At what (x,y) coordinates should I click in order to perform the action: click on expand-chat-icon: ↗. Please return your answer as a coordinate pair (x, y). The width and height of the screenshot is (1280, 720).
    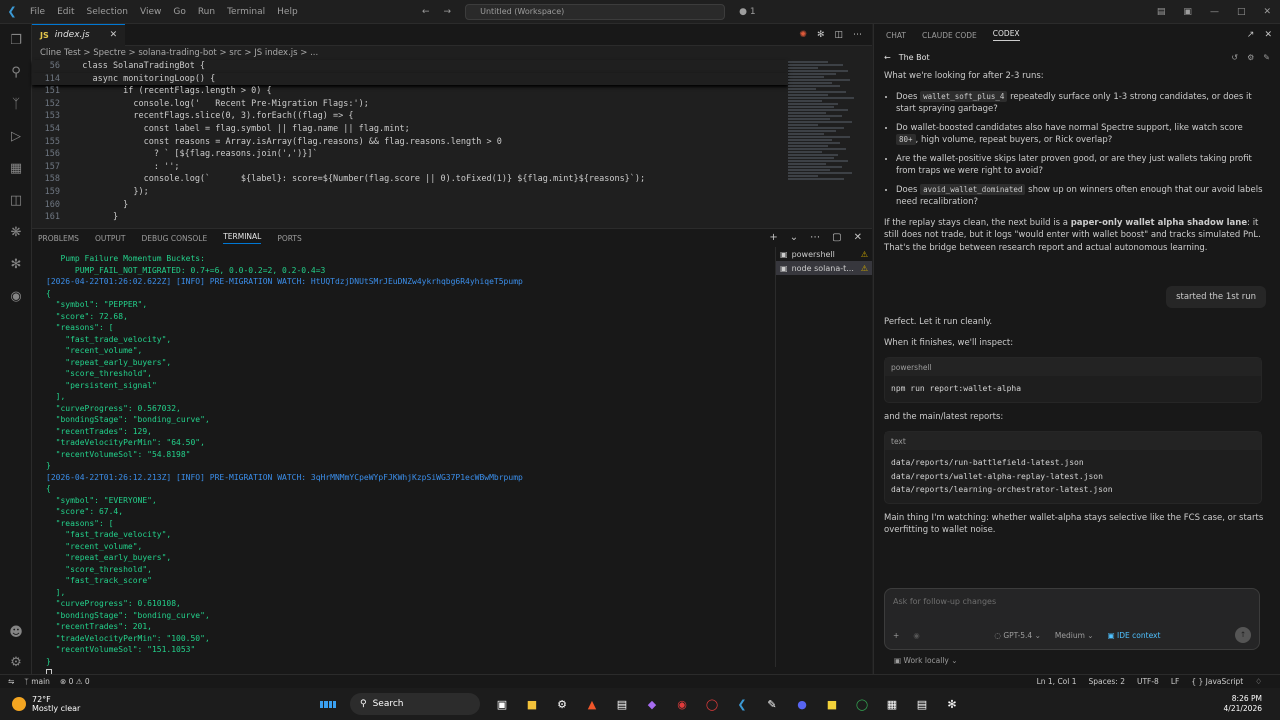
    Looking at the image, I should click on (1251, 35).